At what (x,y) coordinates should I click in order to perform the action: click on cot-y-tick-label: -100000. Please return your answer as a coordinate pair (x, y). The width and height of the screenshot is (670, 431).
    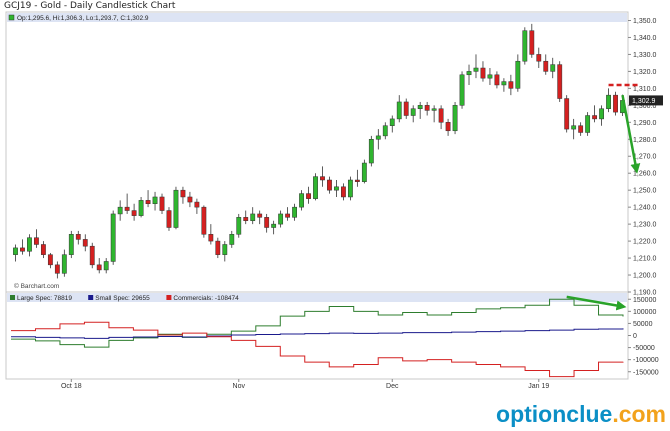
    Looking at the image, I should click on (646, 360).